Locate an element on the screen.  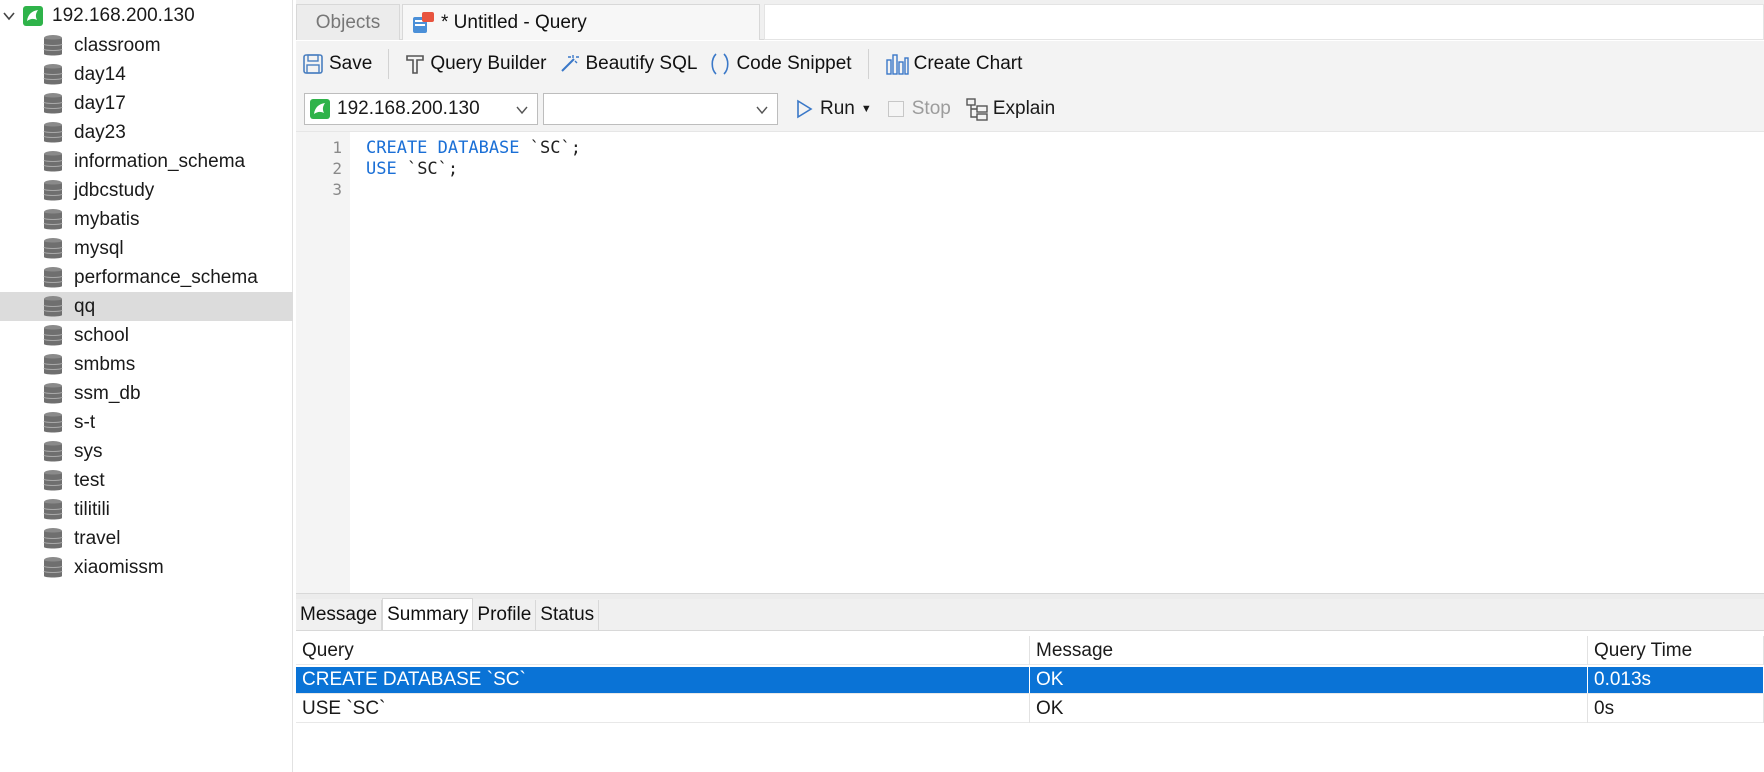
tab-objects-label: Objects is located at coordinates (348, 22).